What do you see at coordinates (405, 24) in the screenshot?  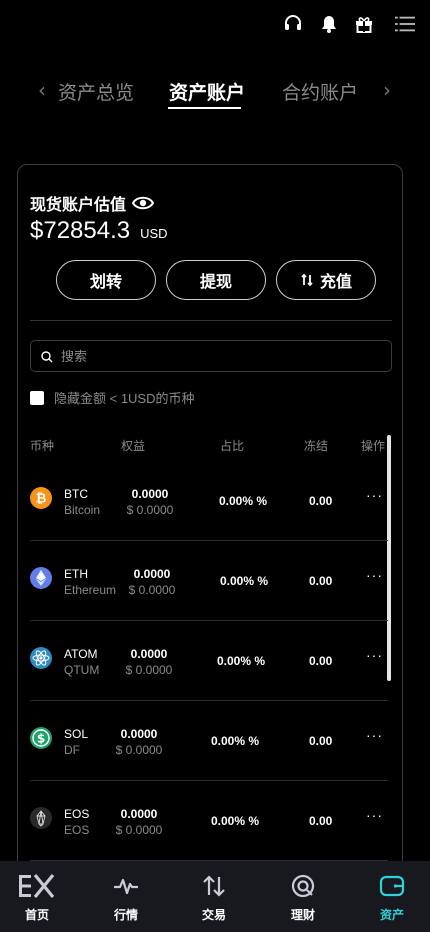 I see `menu-icon` at bounding box center [405, 24].